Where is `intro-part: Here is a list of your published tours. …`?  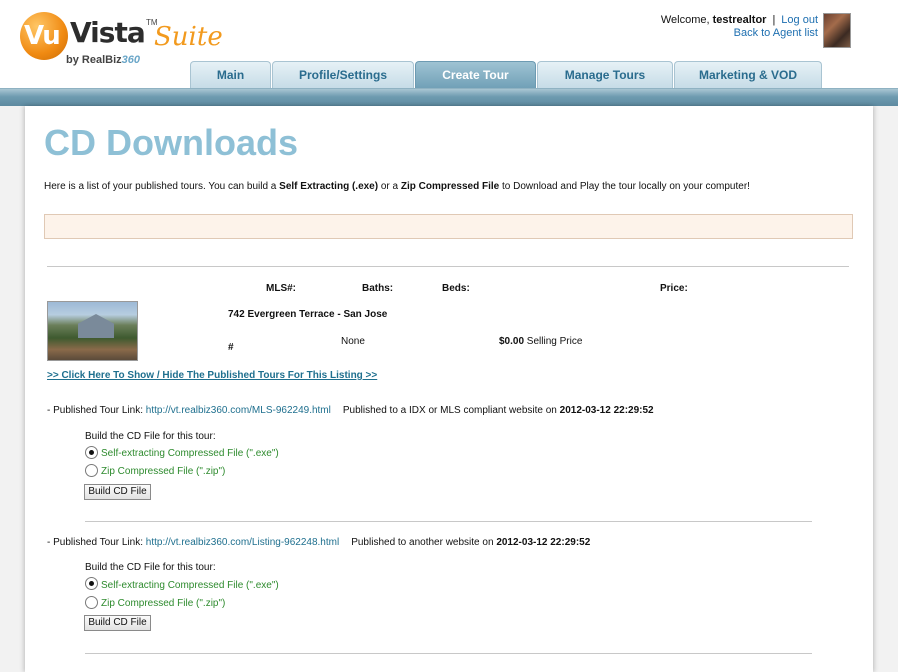
intro-part: Here is a list of your published tours. … is located at coordinates (162, 186).